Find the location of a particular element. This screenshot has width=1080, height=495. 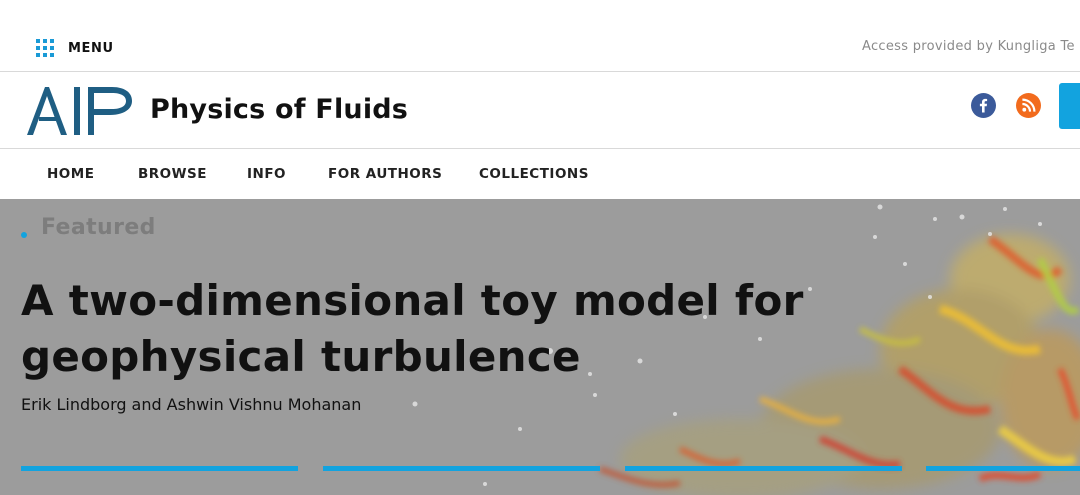

featured-bullet-icon is located at coordinates (24, 234).